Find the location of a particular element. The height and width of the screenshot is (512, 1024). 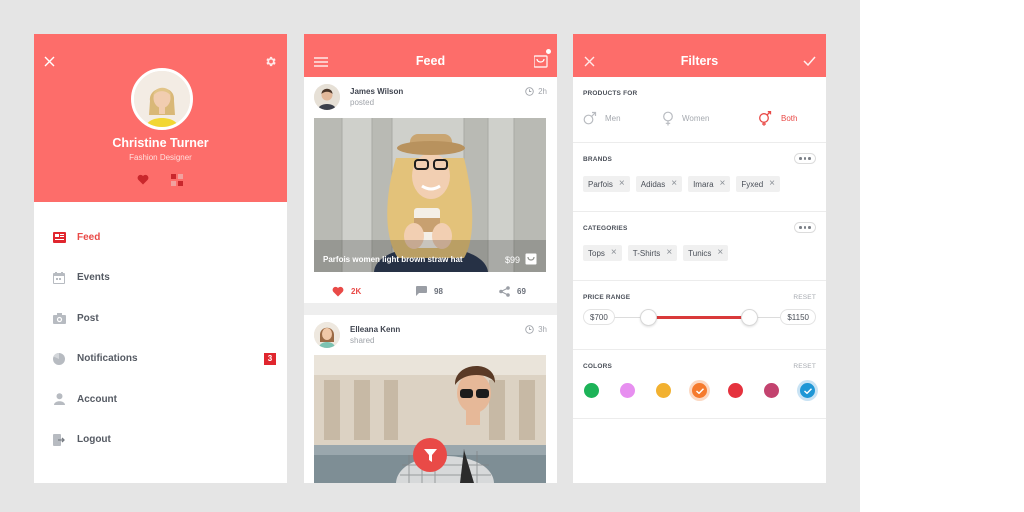

brand-chip: Fyxed × is located at coordinates (758, 184).